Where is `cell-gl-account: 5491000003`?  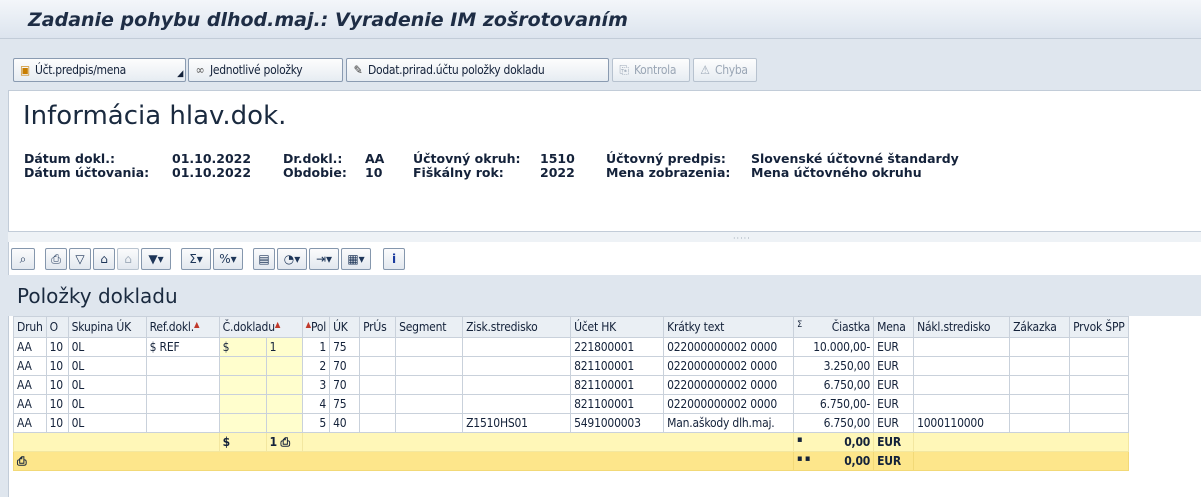 cell-gl-account: 5491000003 is located at coordinates (617, 423).